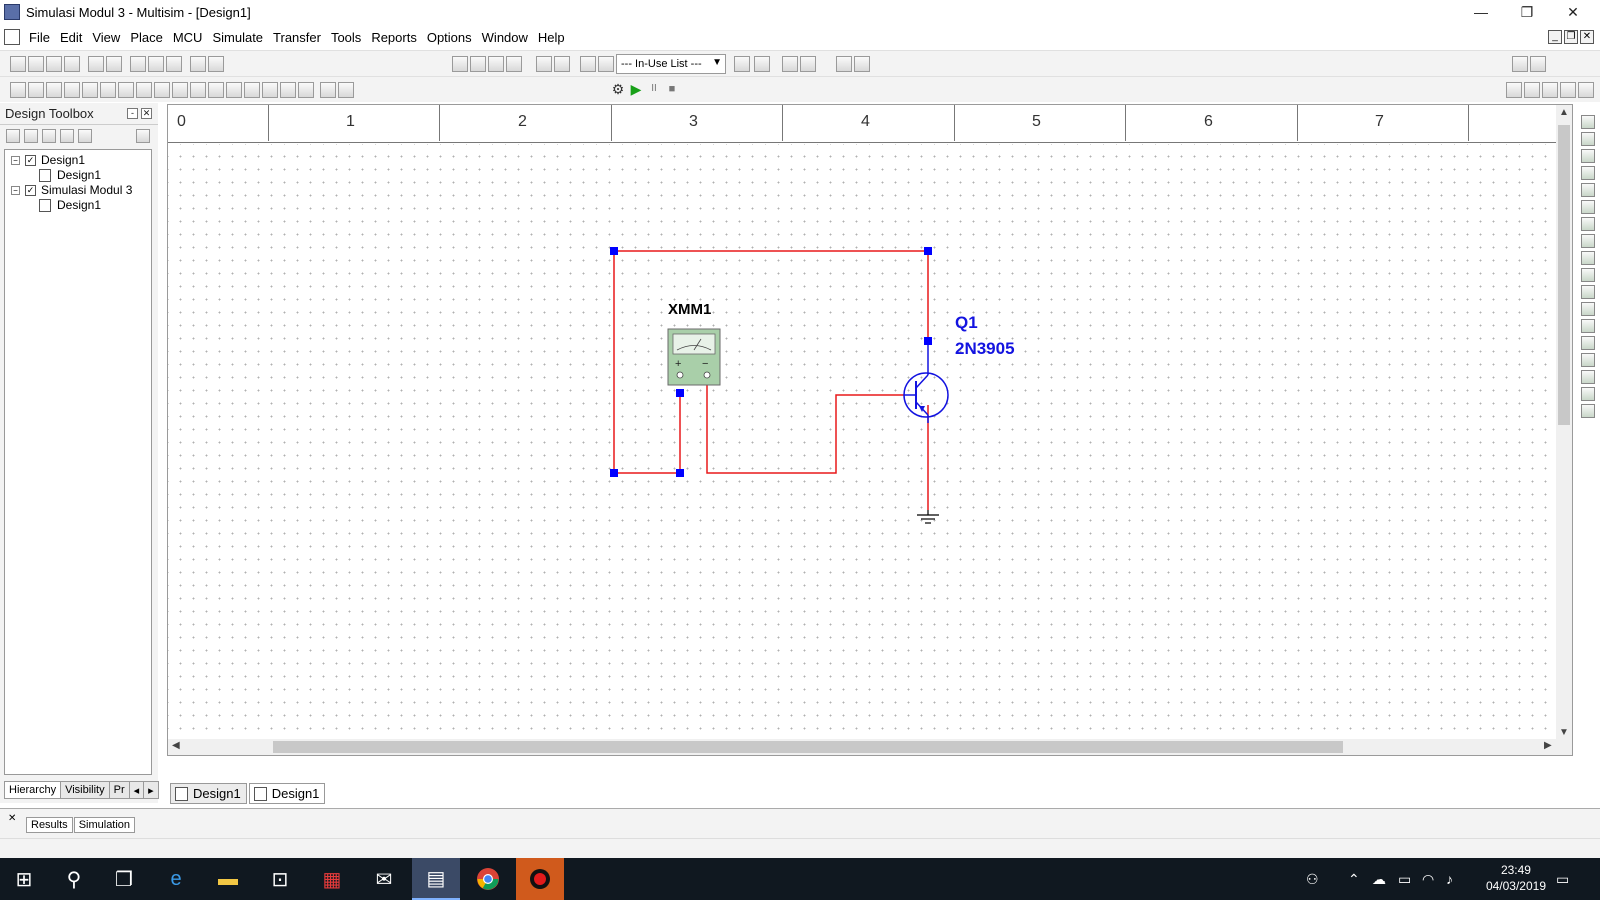 The height and width of the screenshot is (900, 1600). Describe the element at coordinates (1548, 745) in the screenshot. I see `scroll-right-icon: ▶` at that location.